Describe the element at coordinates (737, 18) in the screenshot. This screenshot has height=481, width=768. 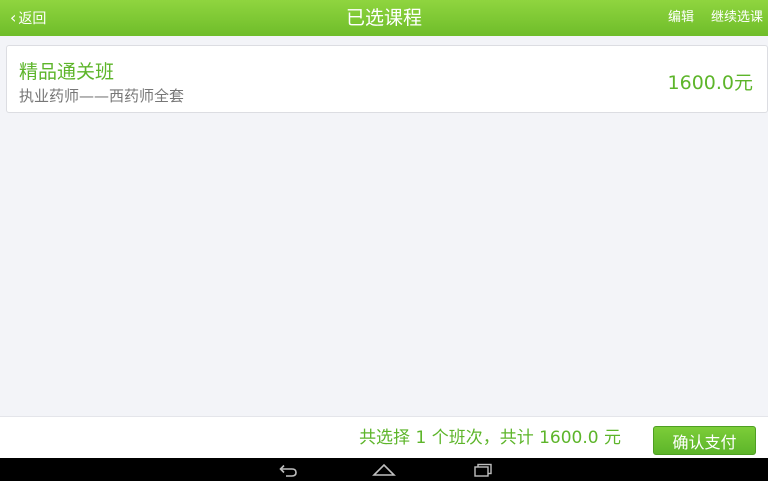
I see `continue-selecting-button: 继续选课` at that location.